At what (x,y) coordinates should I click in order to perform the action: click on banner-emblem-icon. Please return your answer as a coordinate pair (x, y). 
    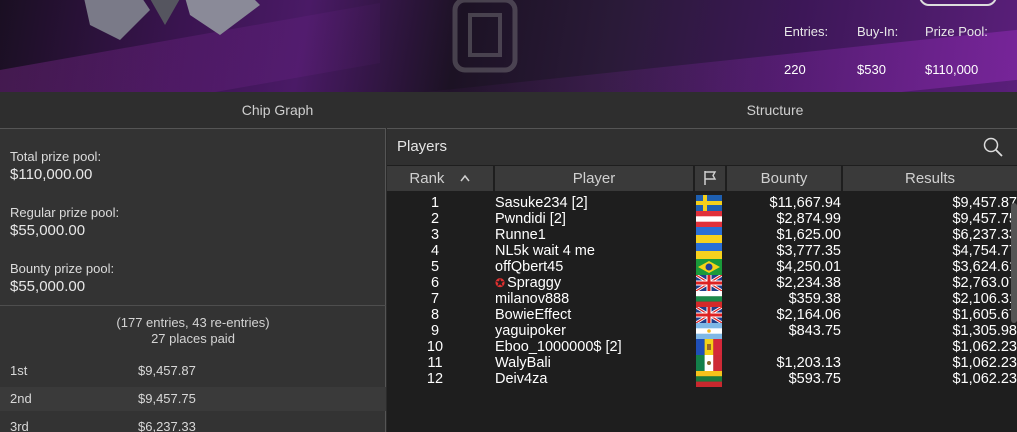
    Looking at the image, I should click on (485, 36).